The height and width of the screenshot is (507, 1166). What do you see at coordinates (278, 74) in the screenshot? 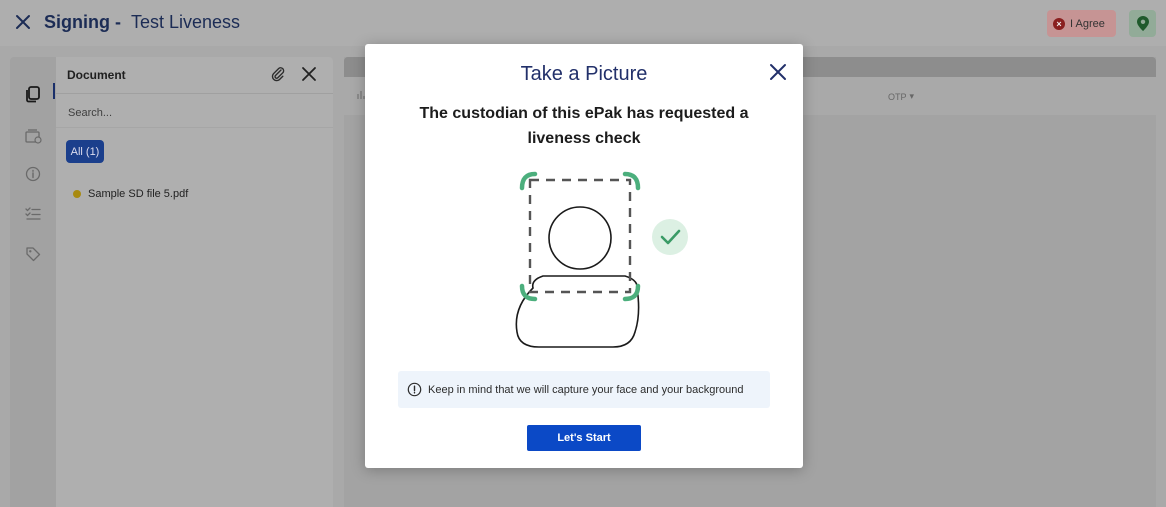
I see `attach-icon` at bounding box center [278, 74].